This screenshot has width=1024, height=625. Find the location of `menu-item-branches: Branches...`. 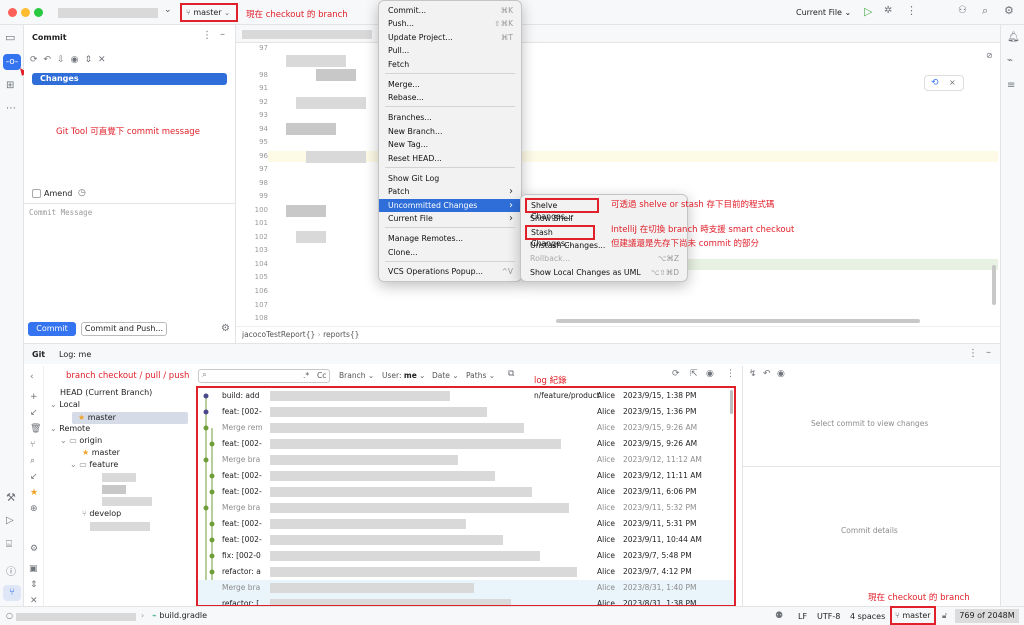

menu-item-branches: Branches... is located at coordinates (450, 117).